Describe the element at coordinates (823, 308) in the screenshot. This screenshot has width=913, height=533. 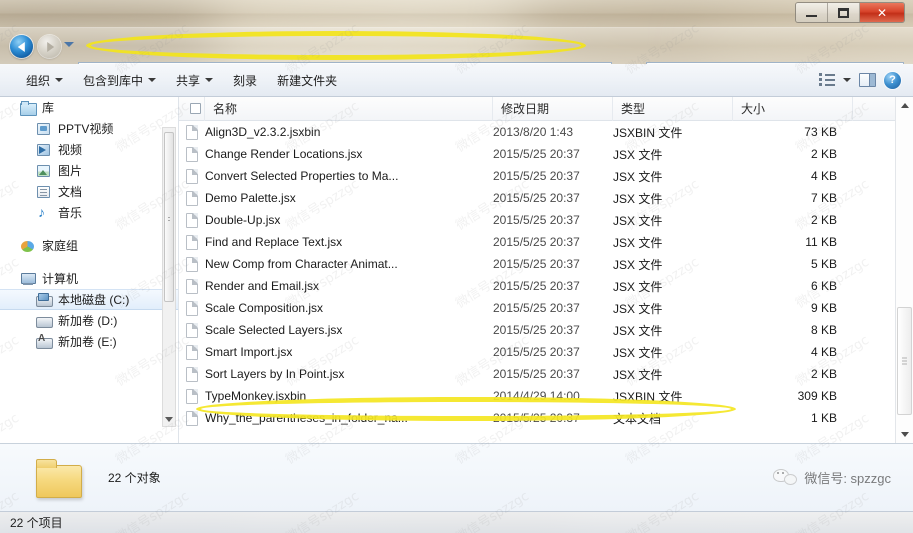
I see `file-size-cell: 9 KB` at that location.